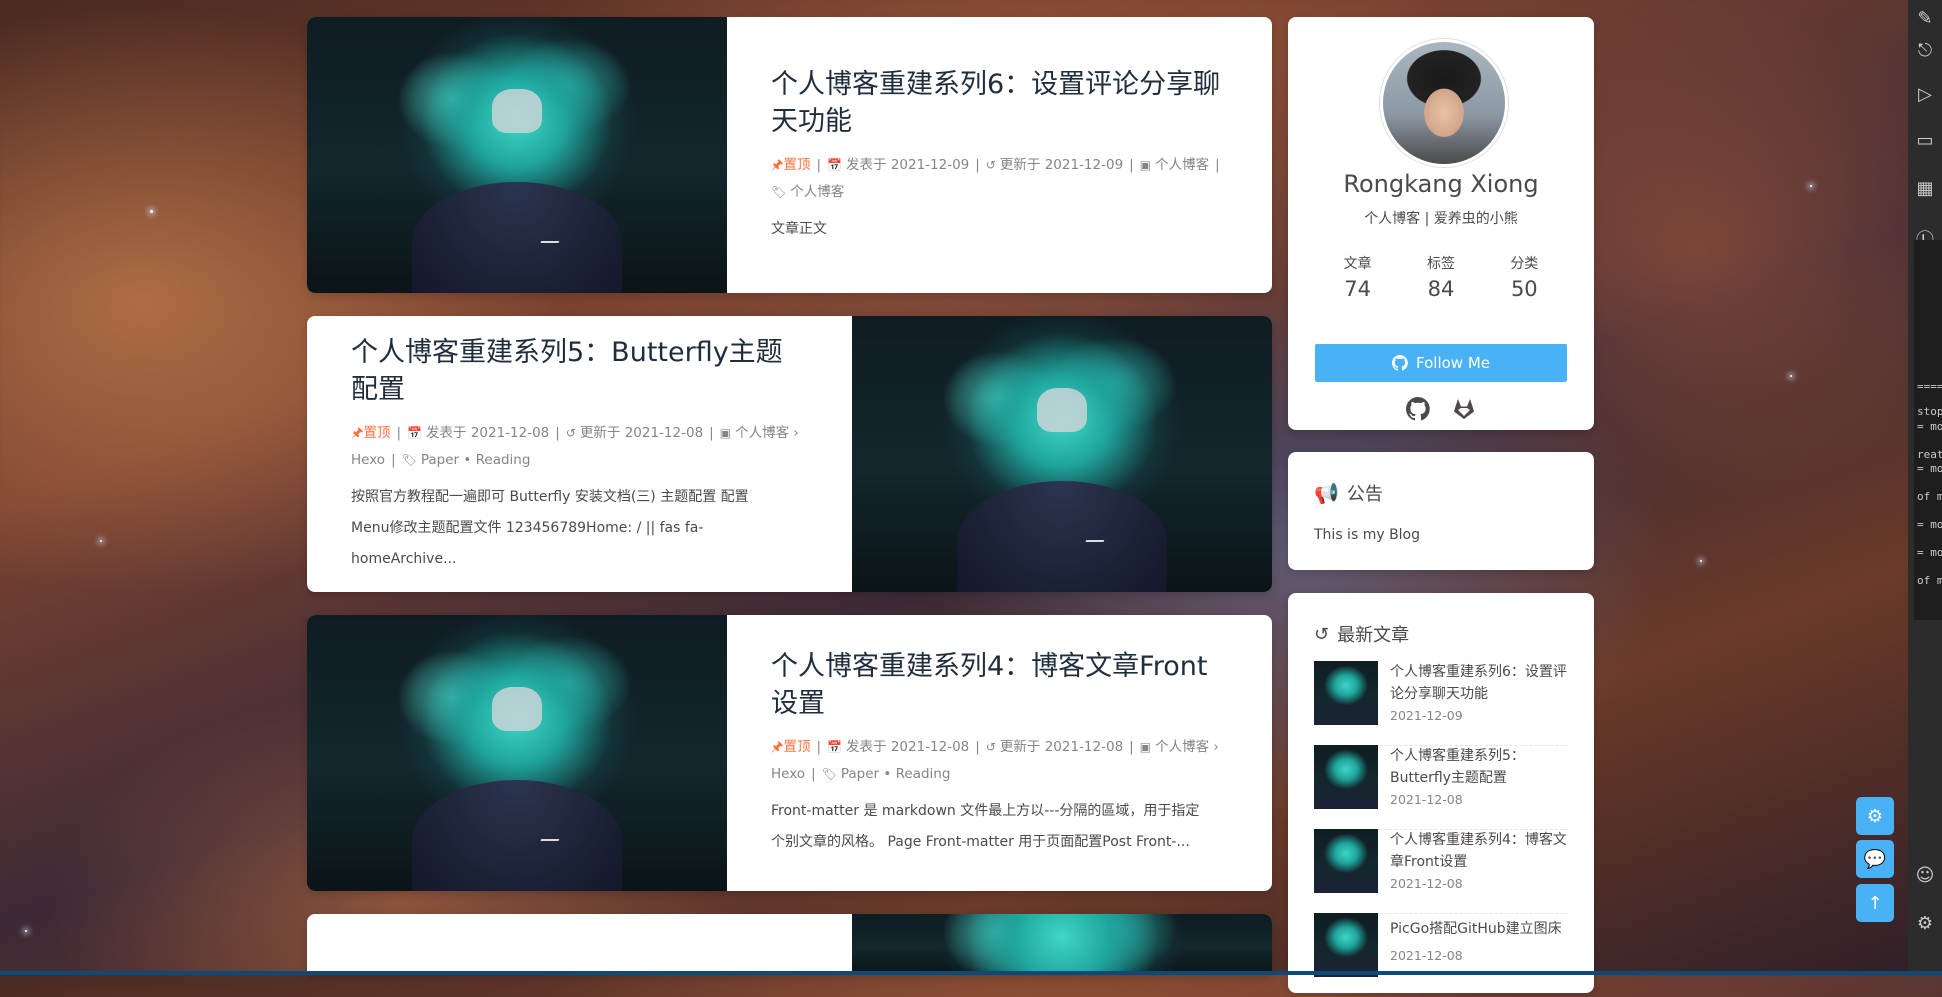 The height and width of the screenshot is (997, 1942). I want to click on post-title: 个人博客重建系列6：设置评论分享聊天功能, so click(999, 103).